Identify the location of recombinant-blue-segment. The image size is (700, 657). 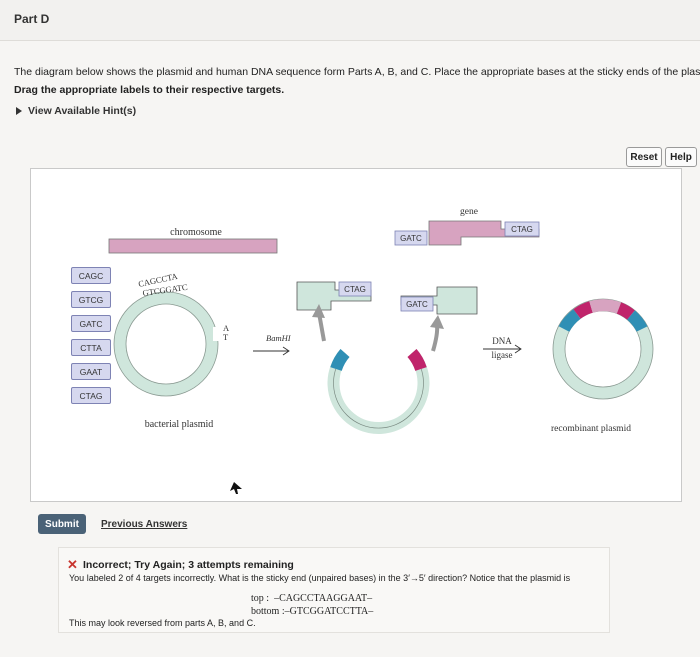
(569, 321).